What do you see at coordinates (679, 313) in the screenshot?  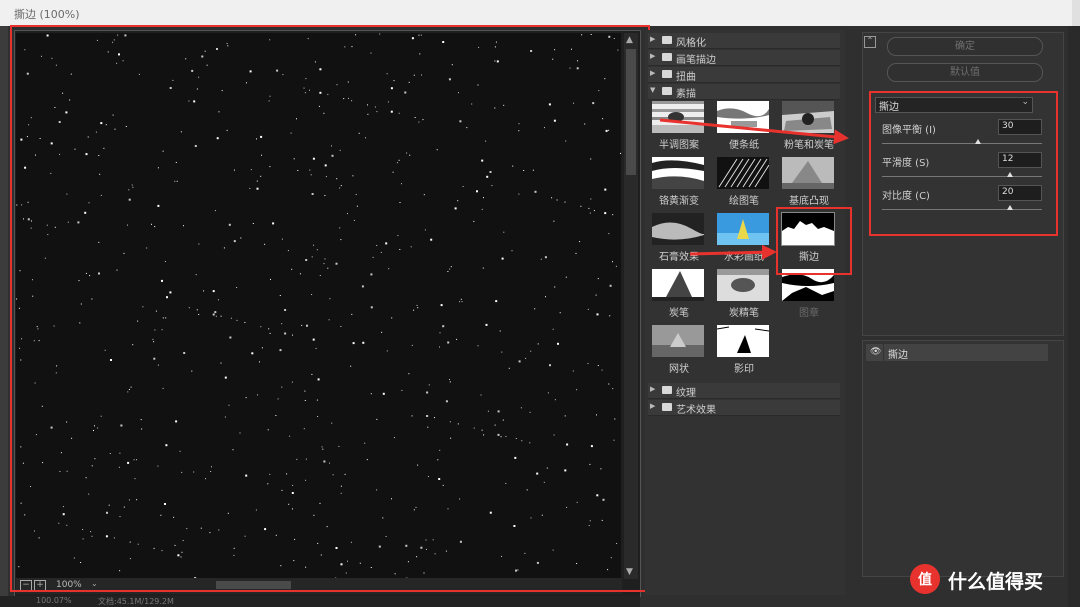 I see `filter-label: 炭笔` at bounding box center [679, 313].